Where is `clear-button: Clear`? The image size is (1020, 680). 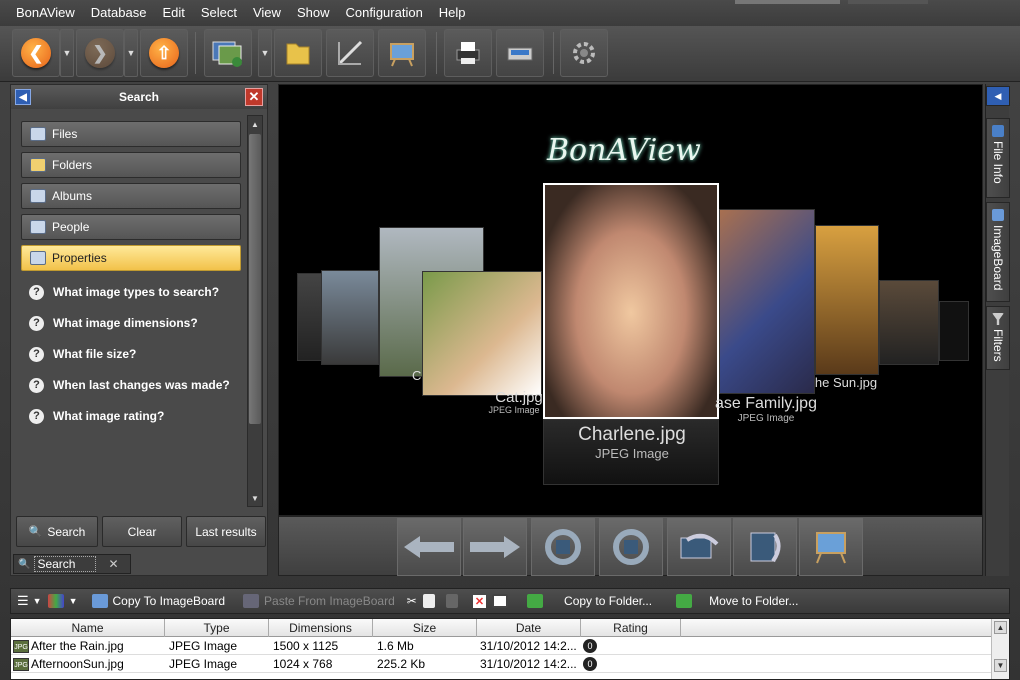 clear-button: Clear is located at coordinates (142, 531).